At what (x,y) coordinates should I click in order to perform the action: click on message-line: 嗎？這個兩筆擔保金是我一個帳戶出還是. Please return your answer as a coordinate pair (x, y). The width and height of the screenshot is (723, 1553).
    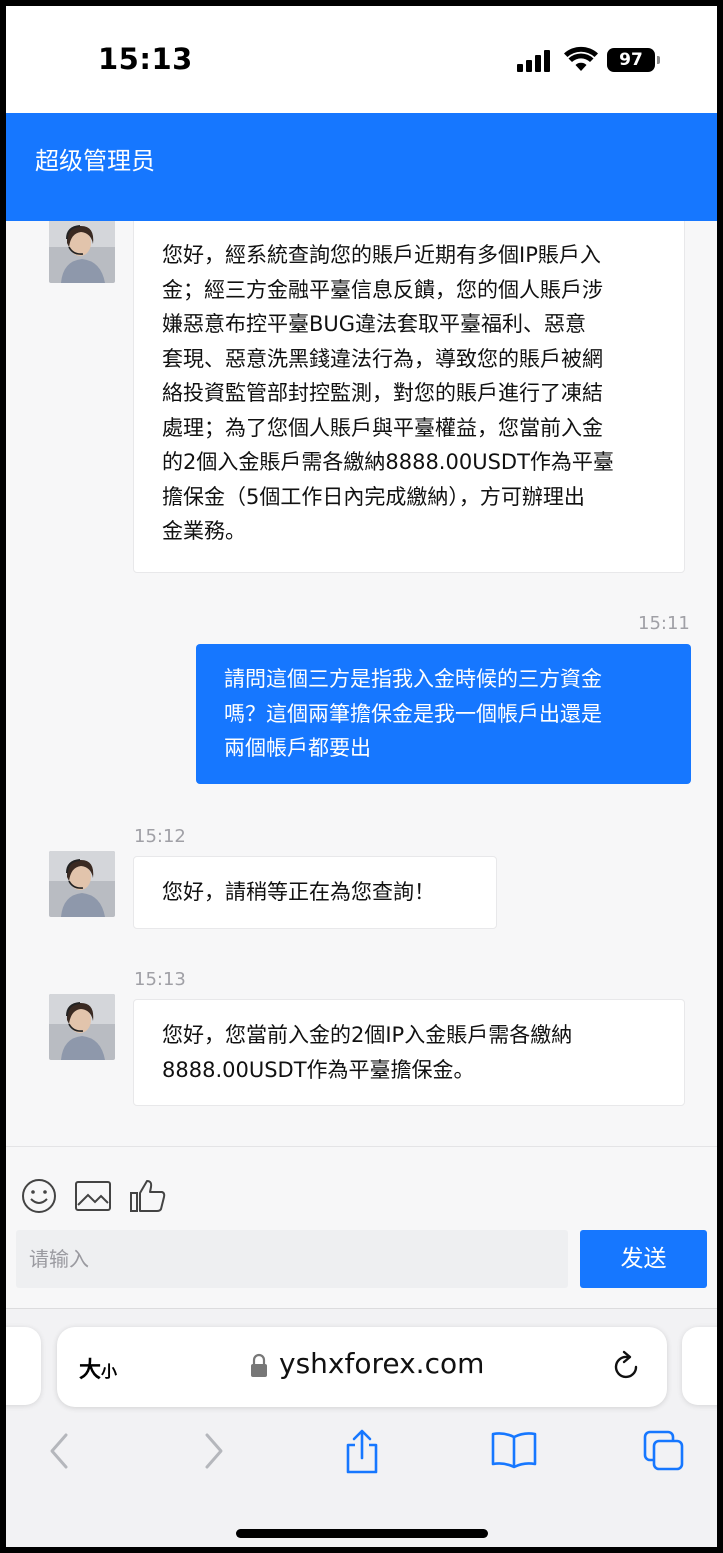
    Looking at the image, I should click on (413, 713).